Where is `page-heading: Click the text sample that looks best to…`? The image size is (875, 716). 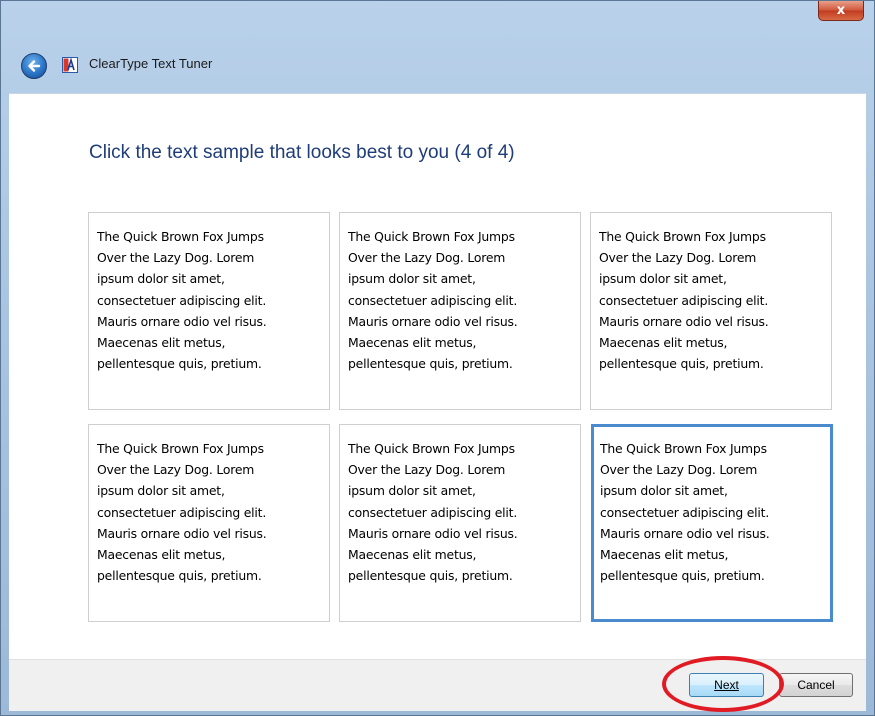
page-heading: Click the text sample that looks best to… is located at coordinates (302, 152).